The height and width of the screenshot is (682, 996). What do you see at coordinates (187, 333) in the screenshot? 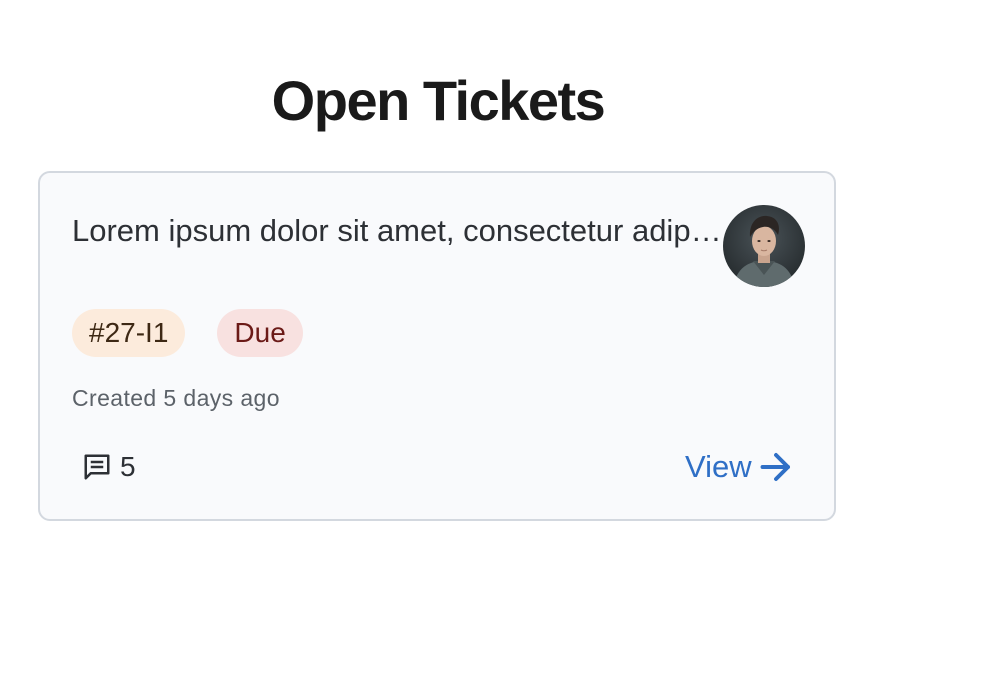
I see `ticket-tags: #27-I1 Due` at bounding box center [187, 333].